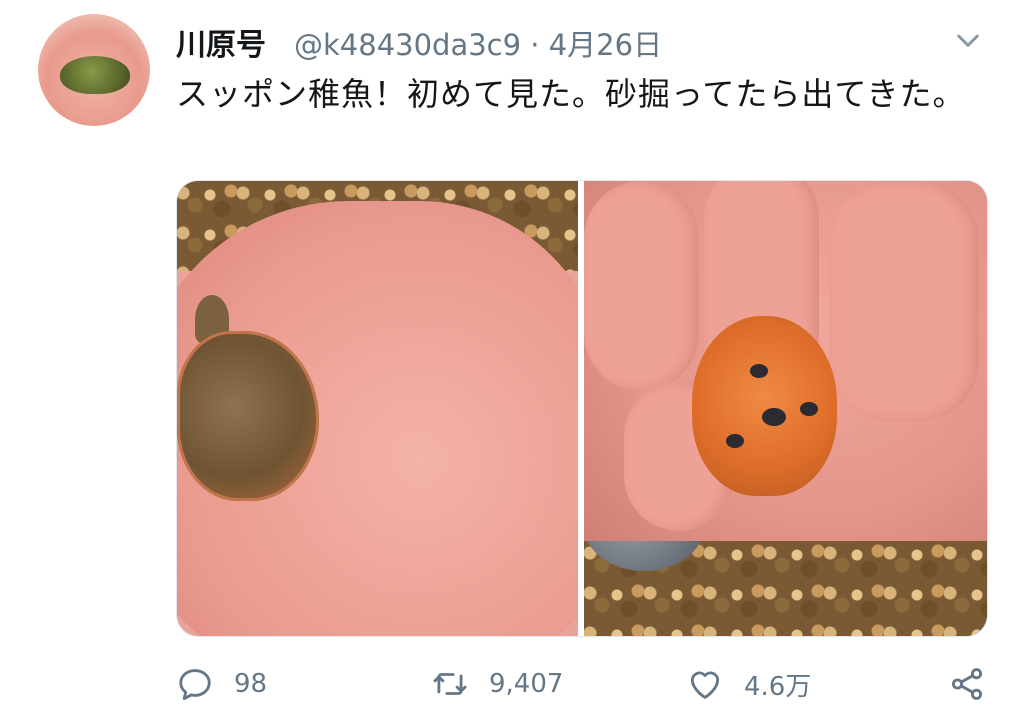  I want to click on heart-icon, so click(705, 685).